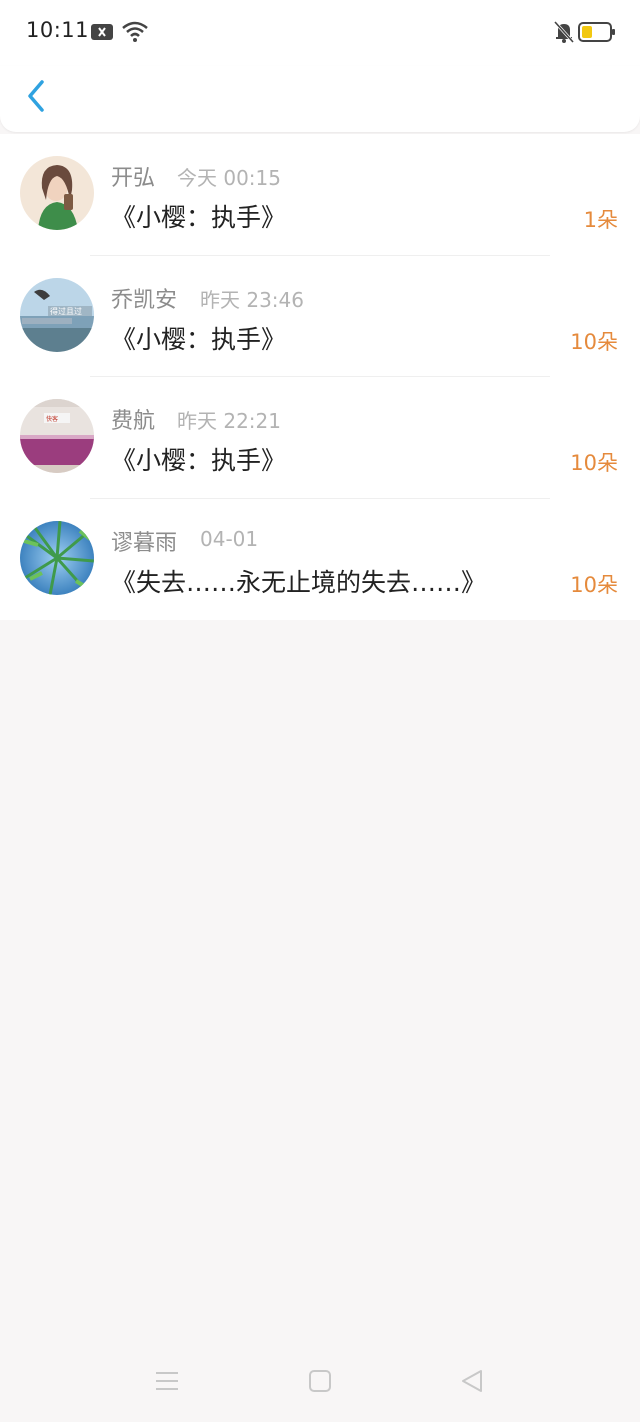  Describe the element at coordinates (102, 34) in the screenshot. I see `notification-x-icon` at that location.